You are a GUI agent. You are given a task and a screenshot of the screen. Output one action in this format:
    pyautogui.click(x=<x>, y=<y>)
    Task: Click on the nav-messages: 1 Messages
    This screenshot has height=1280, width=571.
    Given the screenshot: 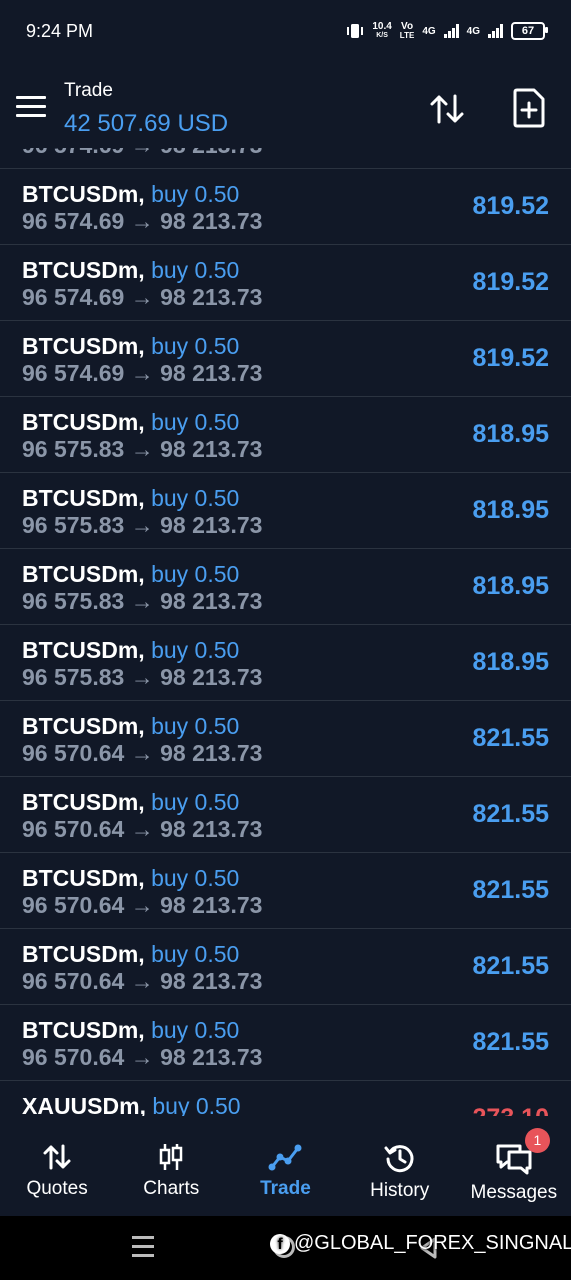 What is the action you would take?
    pyautogui.click(x=514, y=1166)
    